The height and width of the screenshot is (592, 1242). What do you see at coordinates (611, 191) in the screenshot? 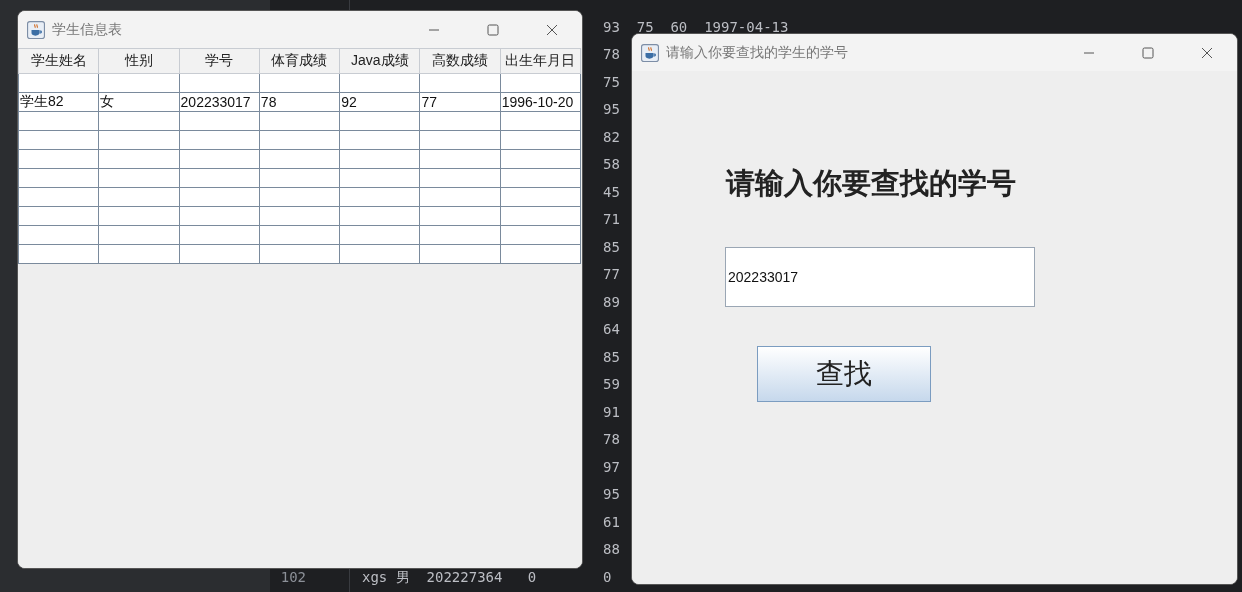
I see `code-text: 45` at bounding box center [611, 191].